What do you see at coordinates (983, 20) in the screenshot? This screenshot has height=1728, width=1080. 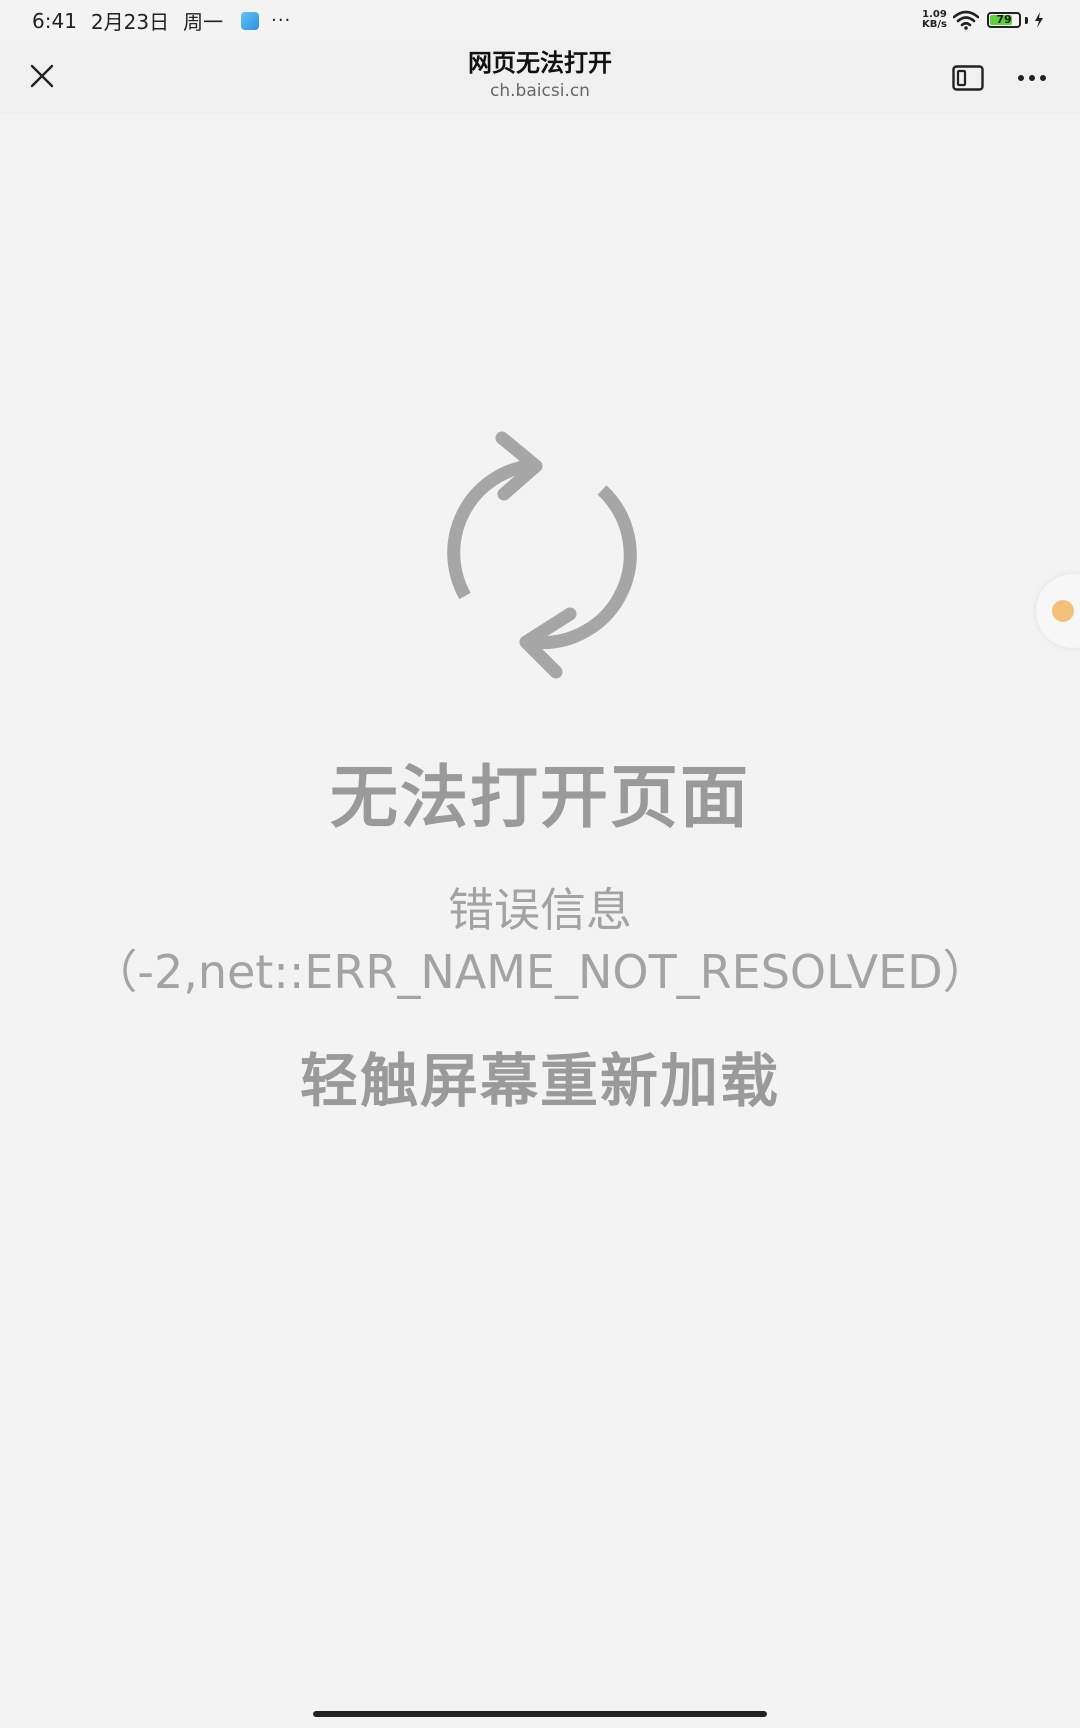 I see `status-right: 1.09 KB/s 79` at bounding box center [983, 20].